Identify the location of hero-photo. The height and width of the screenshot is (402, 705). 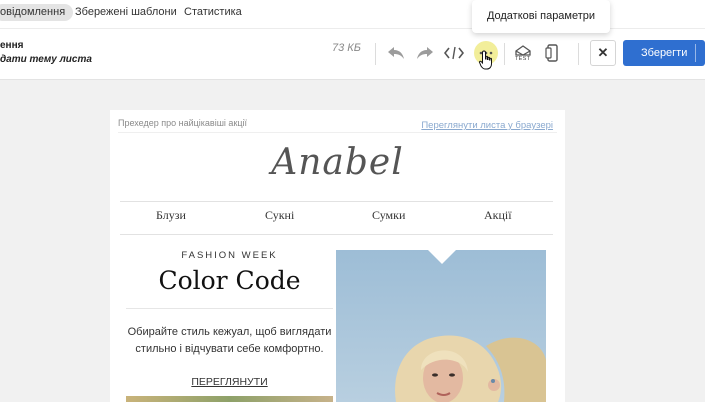
(441, 326).